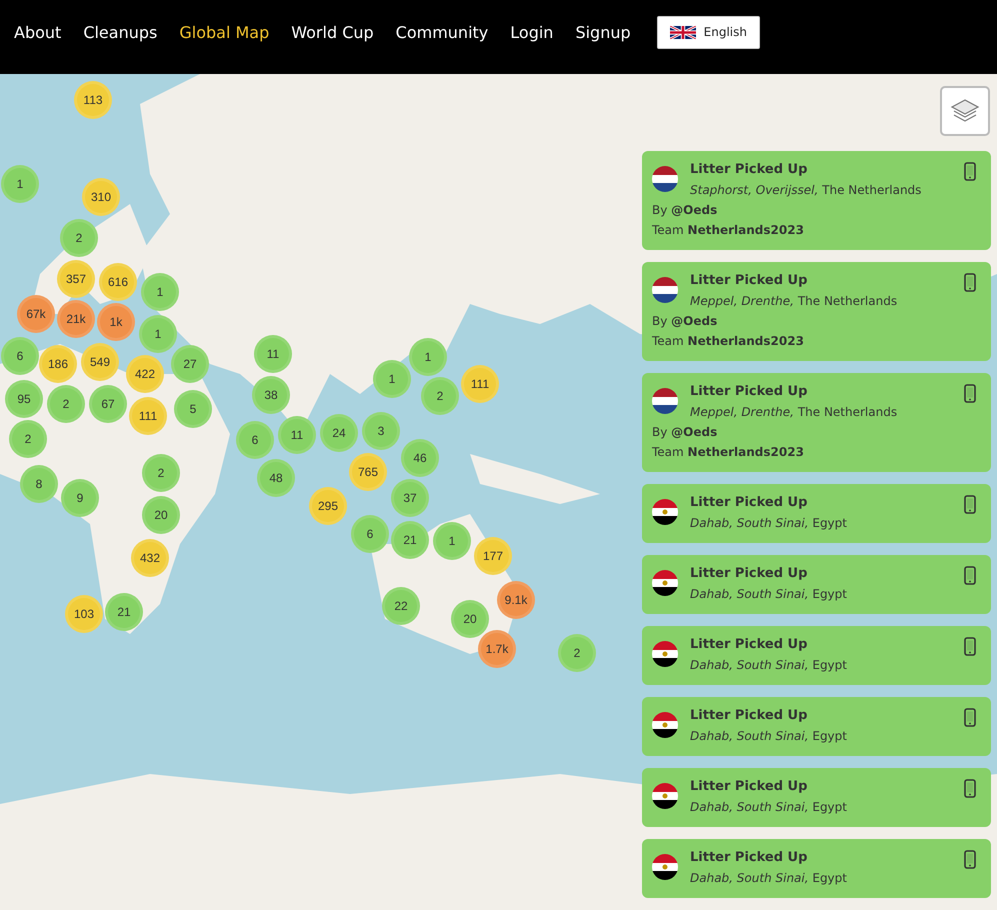 The height and width of the screenshot is (910, 997). What do you see at coordinates (816, 200) in the screenshot?
I see `activity-card: Litter Picked Up Staphorst, Overijssel, The Netherlands By @Oeds Team Netherlands2023` at bounding box center [816, 200].